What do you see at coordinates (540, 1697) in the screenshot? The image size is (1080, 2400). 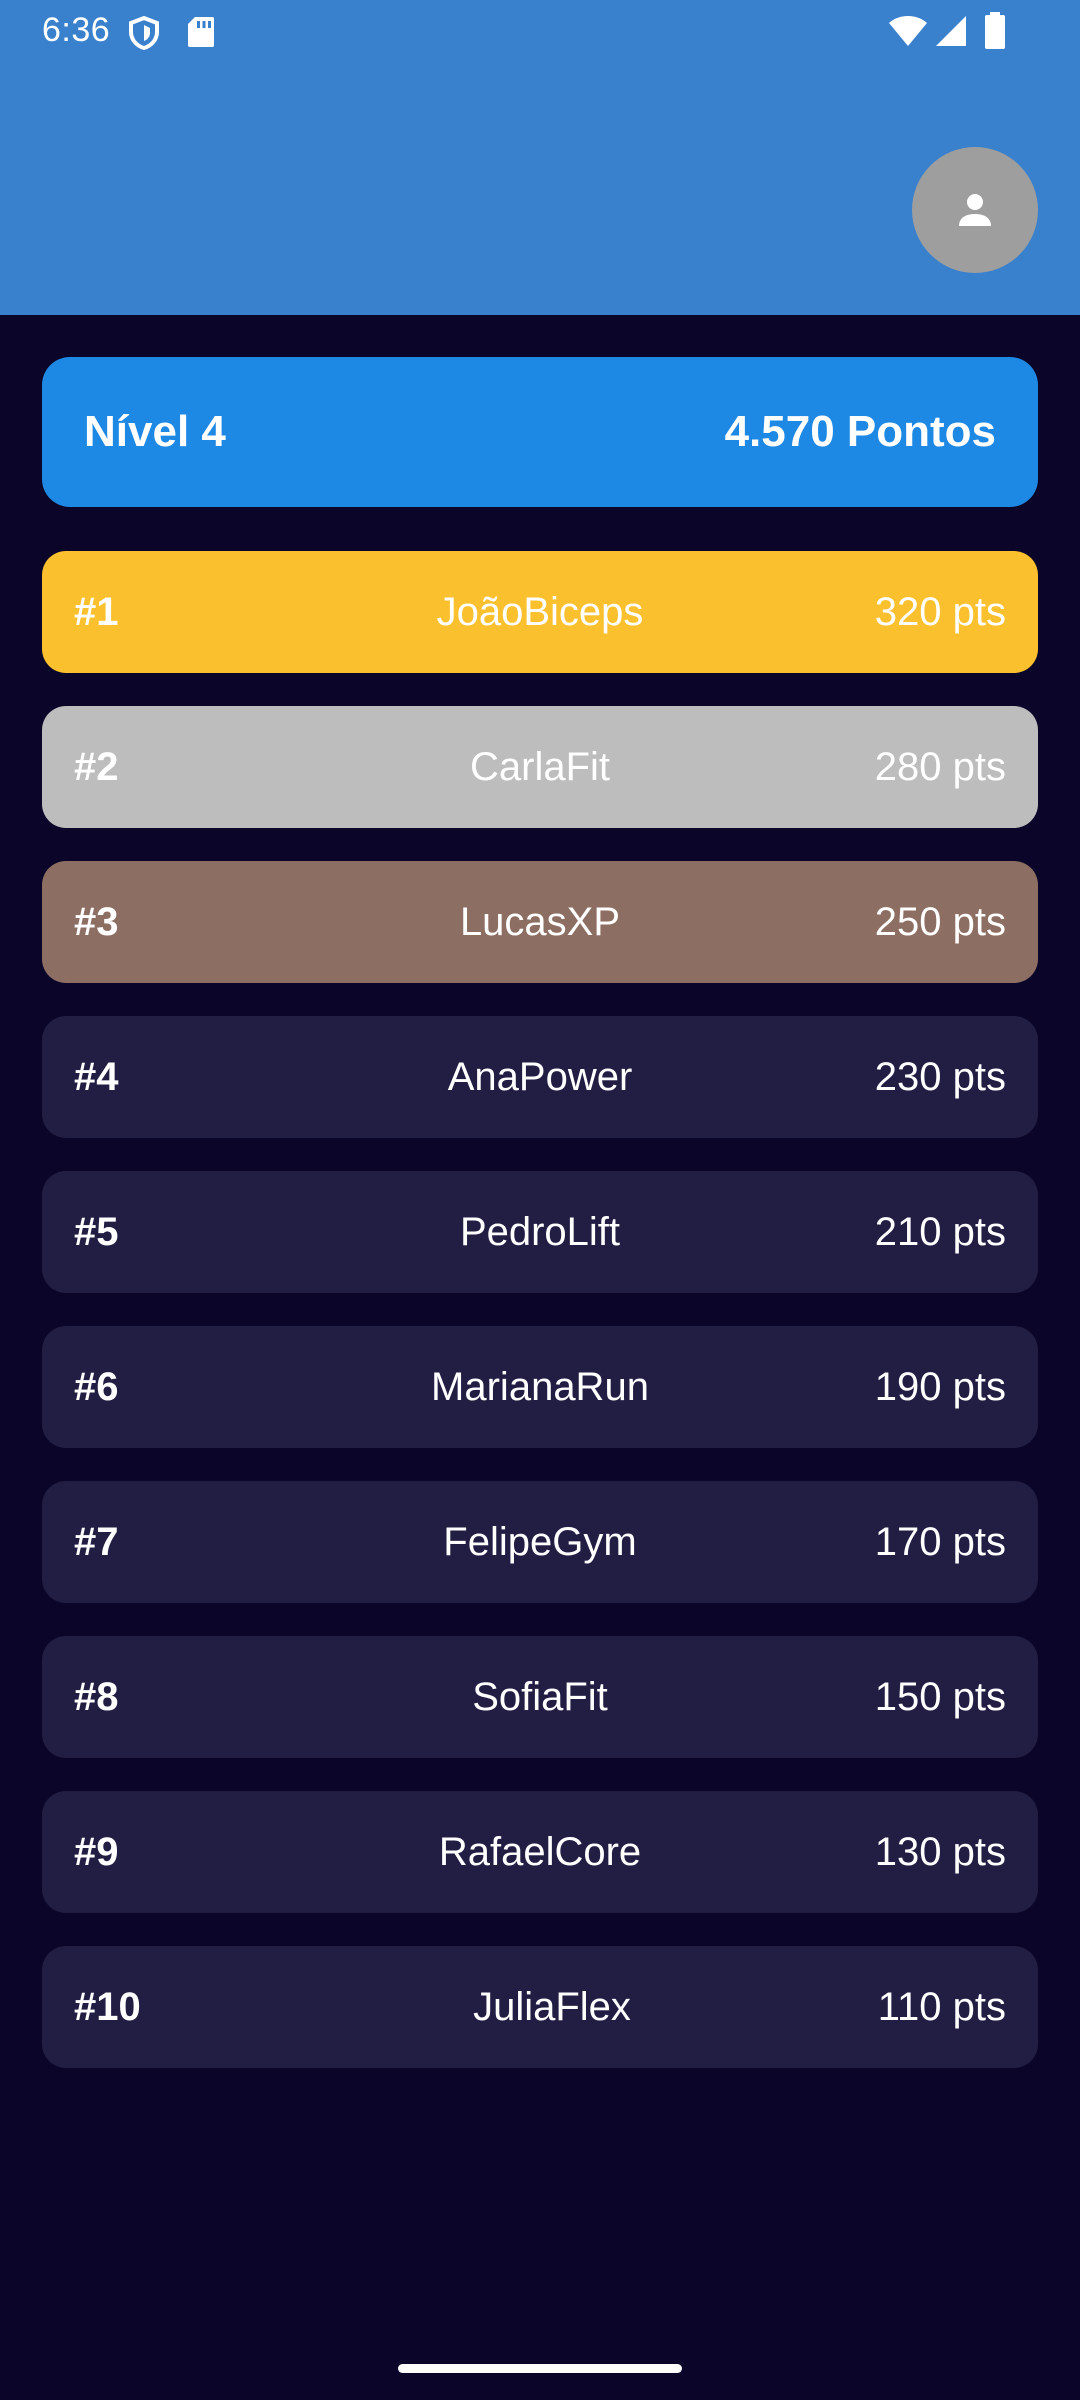 I see `ranking-row-8: #8 SofiaFit 150 pts` at bounding box center [540, 1697].